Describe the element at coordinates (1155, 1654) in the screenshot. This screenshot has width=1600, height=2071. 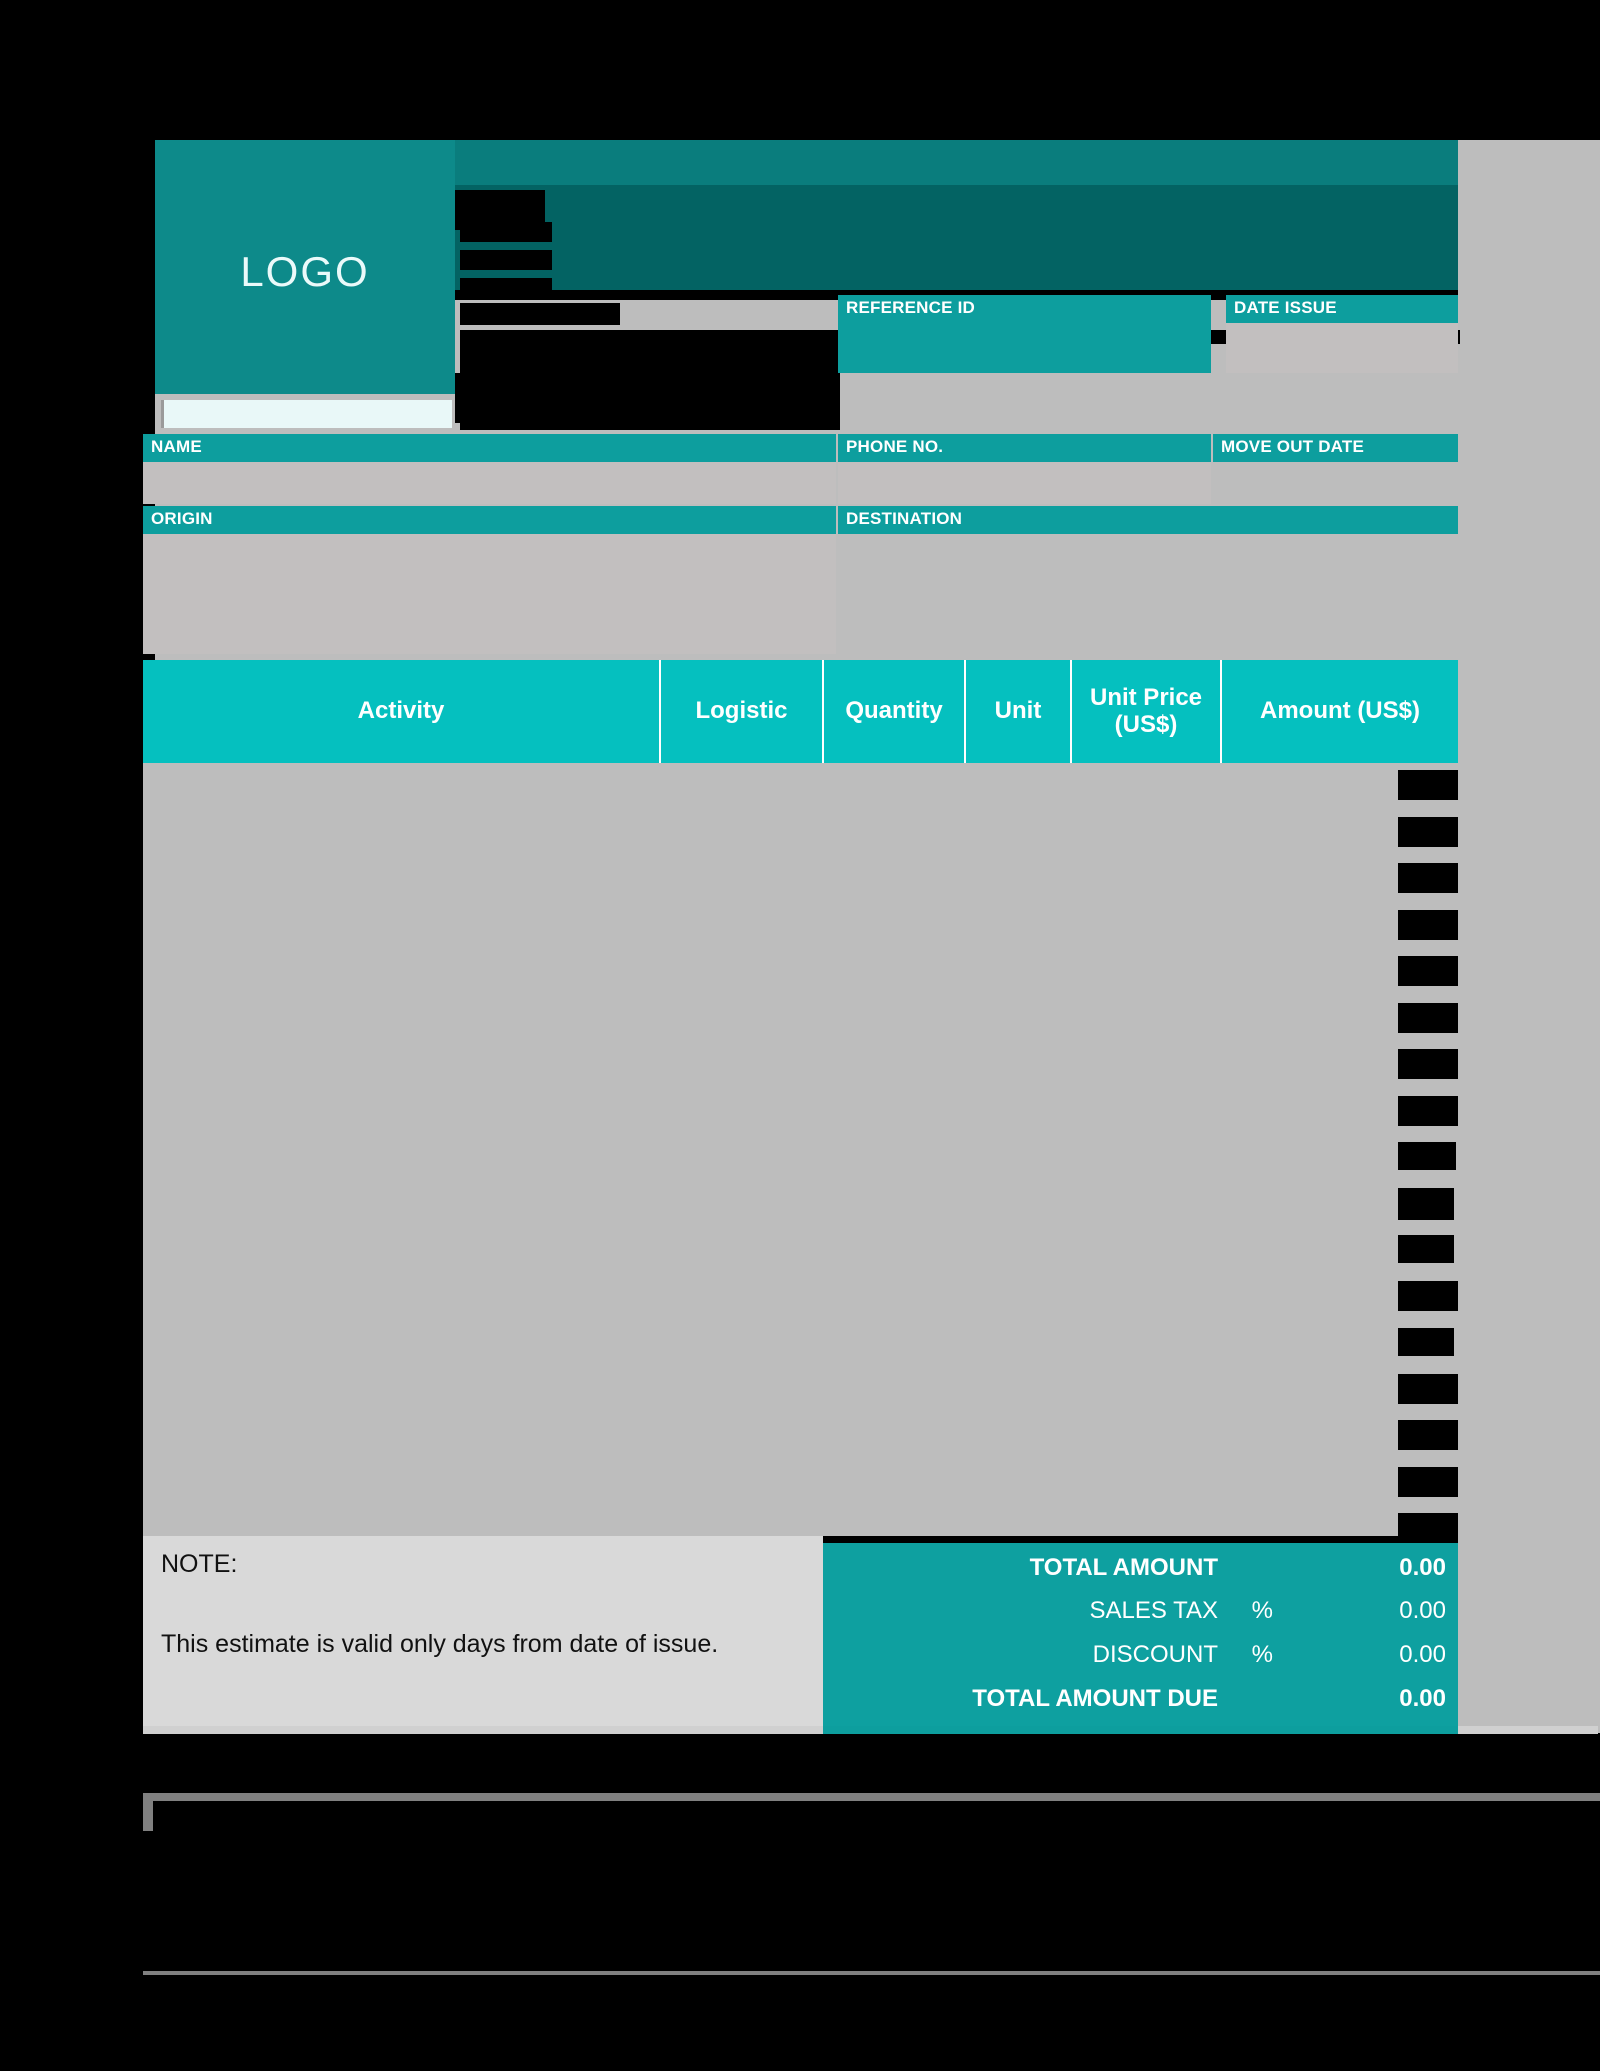
I see `totals-label: DISCOUNT` at that location.